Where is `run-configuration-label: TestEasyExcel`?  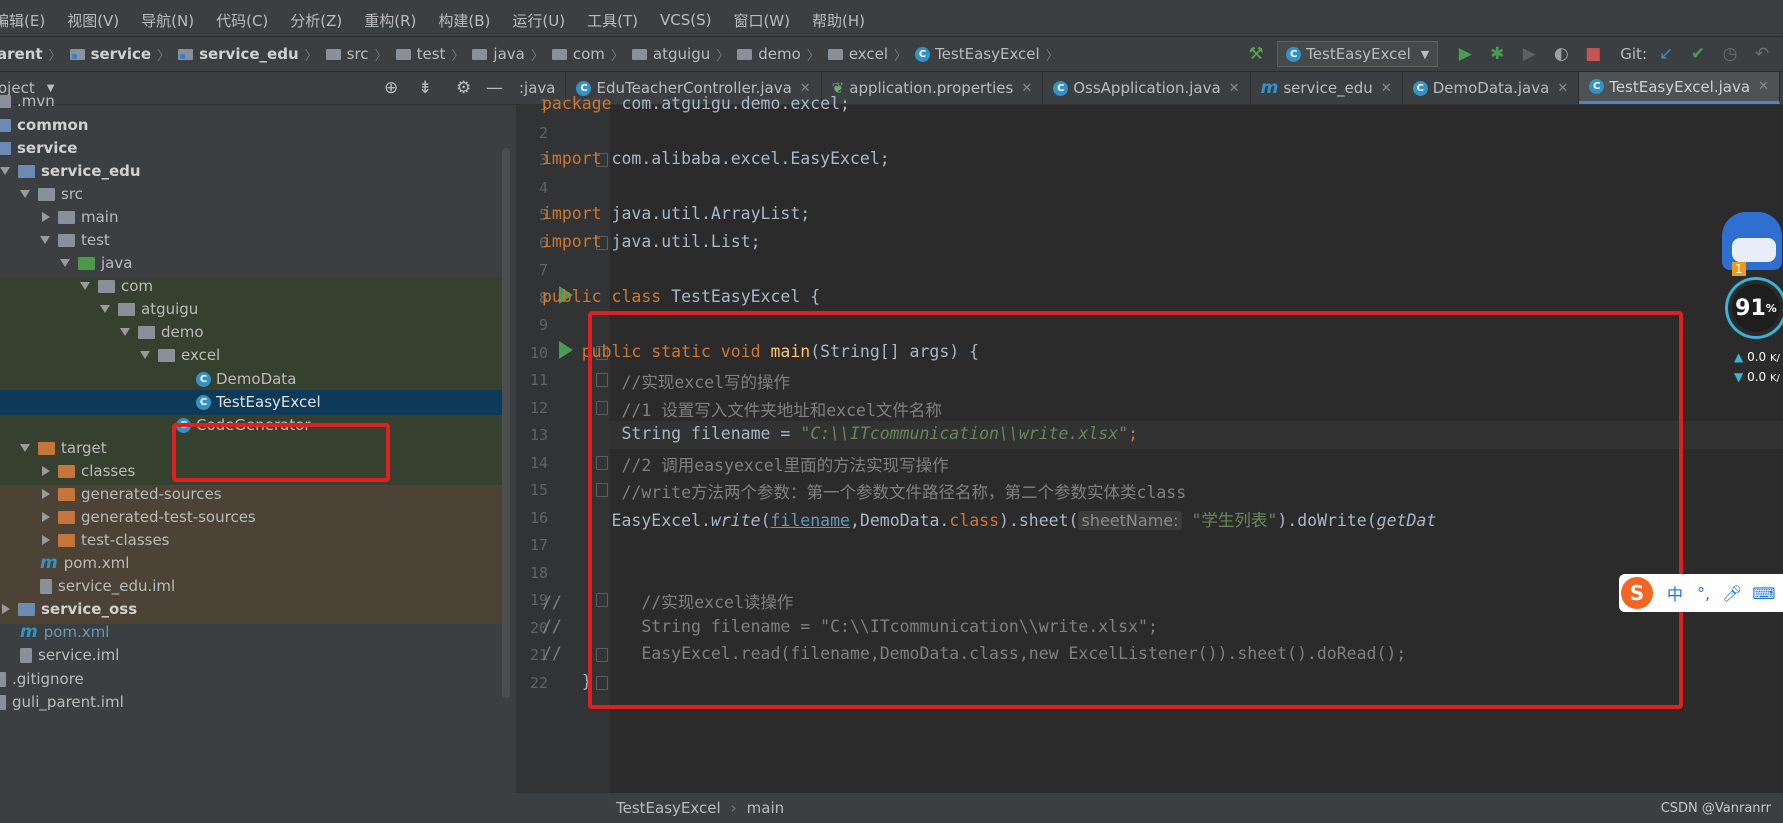
run-configuration-label: TestEasyExcel is located at coordinates (1358, 54).